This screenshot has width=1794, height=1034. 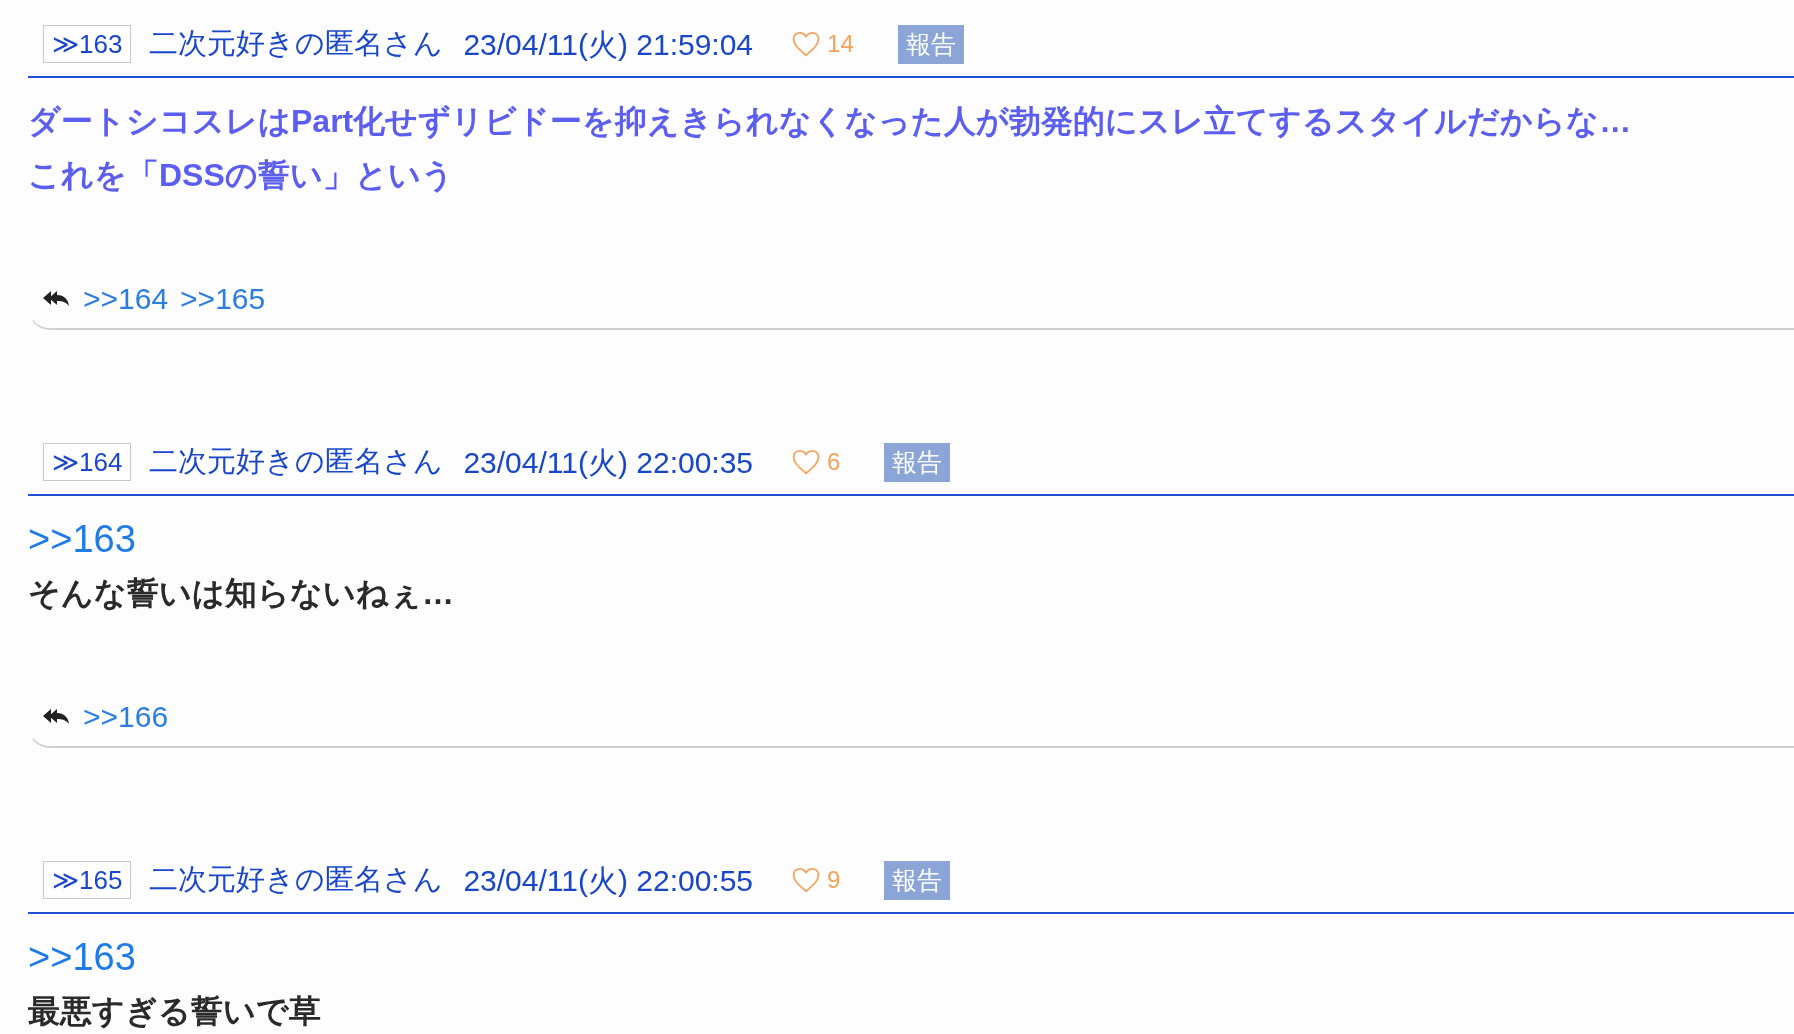 What do you see at coordinates (830, 148) in the screenshot?
I see `post-body: ダートシコスレはPart化せずリビドーを抑えきられなくなった人が勃発的にスレ立てするスタイルだからな… これを「DSSの誓い」という` at bounding box center [830, 148].